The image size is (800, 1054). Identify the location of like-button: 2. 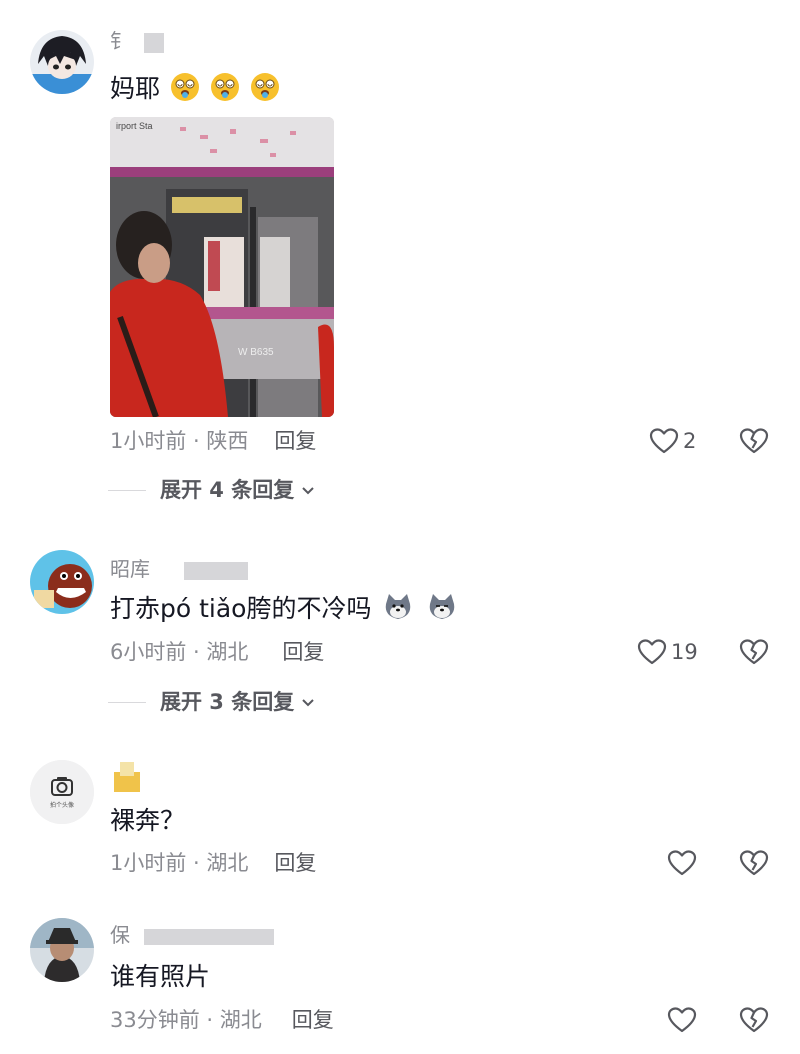
(672, 441).